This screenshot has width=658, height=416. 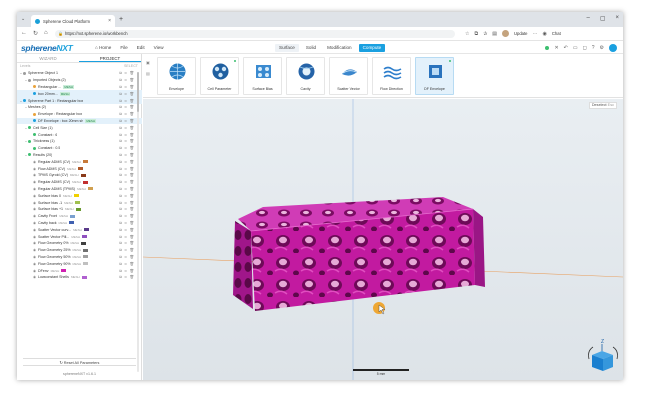 What do you see at coordinates (79, 250) in the screenshot?
I see `tree-item: ◉ Flow Geometry 25% MESH ⧉ ∞ 🗑` at bounding box center [79, 250].